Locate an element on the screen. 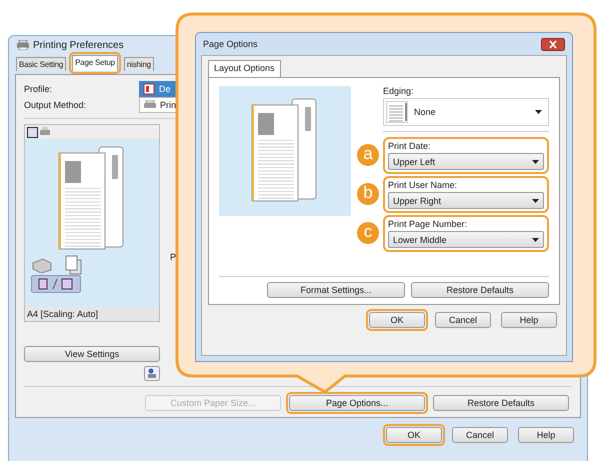 The width and height of the screenshot is (597, 461). edging-icon is located at coordinates (397, 112).